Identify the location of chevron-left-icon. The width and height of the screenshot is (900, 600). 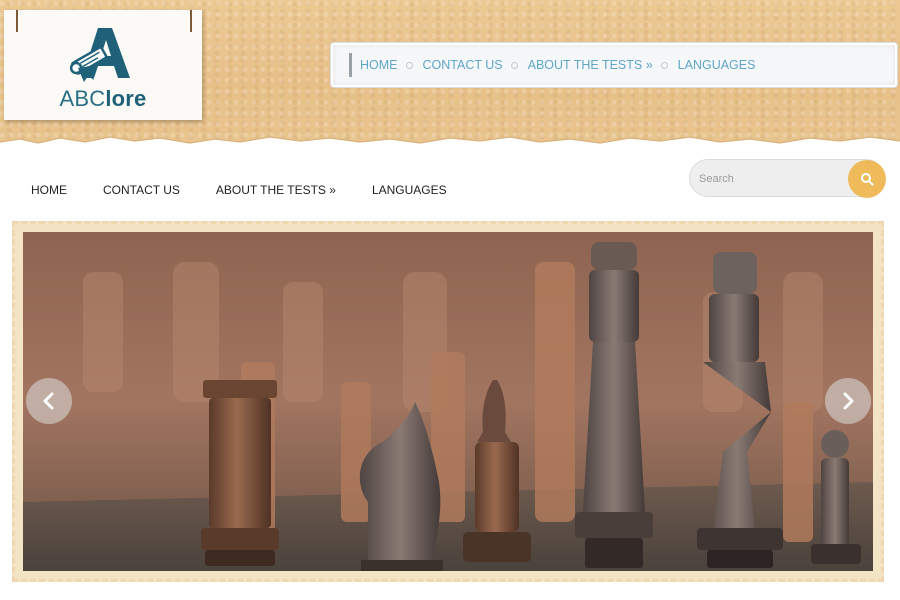
(48, 401).